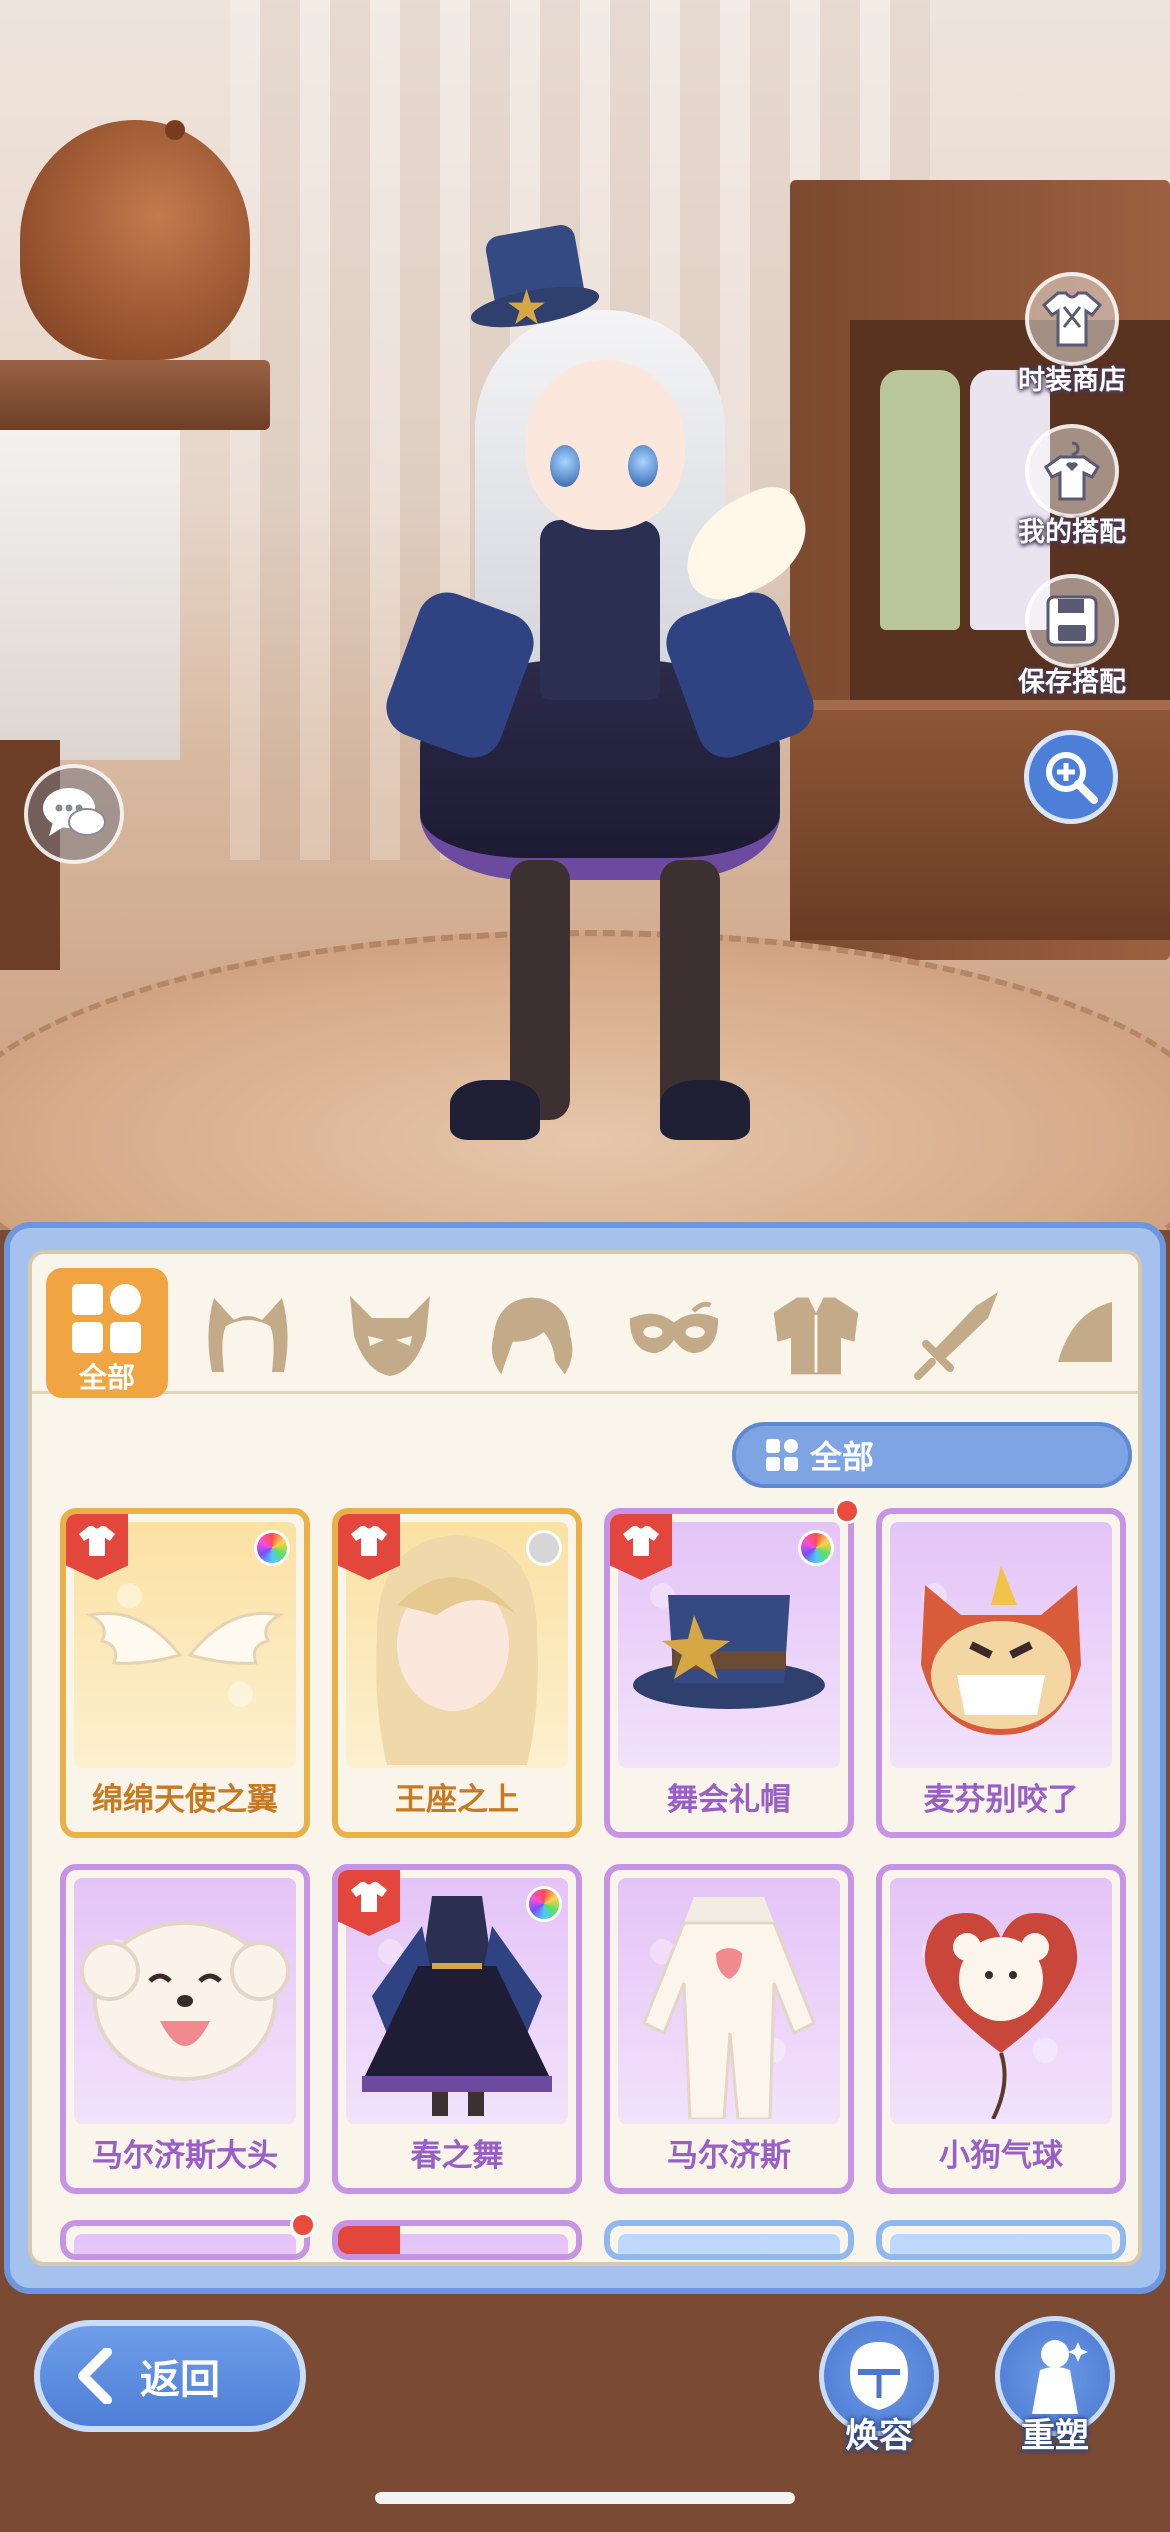 The width and height of the screenshot is (1170, 2532). I want to click on eye-mask-icon, so click(674, 1335).